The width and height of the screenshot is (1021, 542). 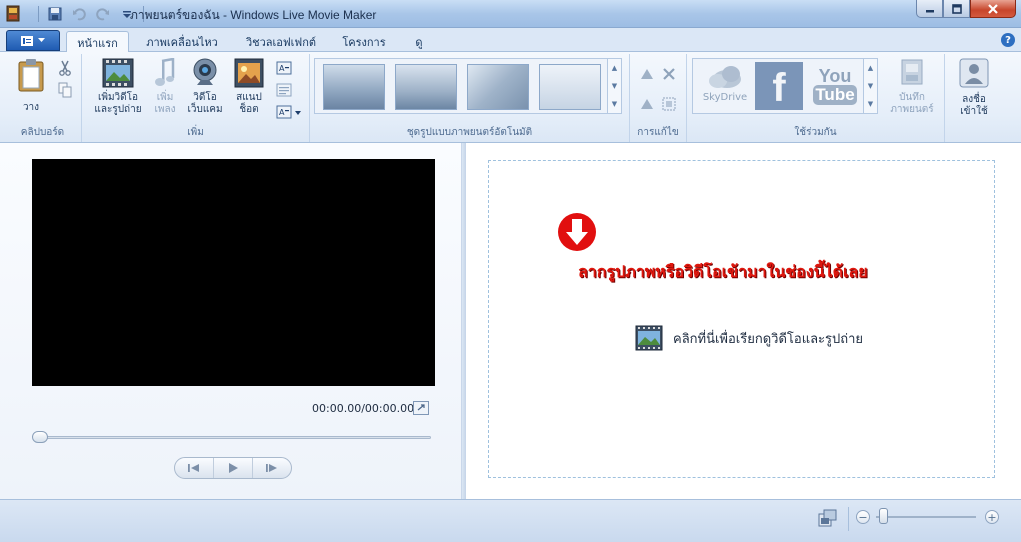 What do you see at coordinates (103, 13) in the screenshot?
I see `redo-icon` at bounding box center [103, 13].